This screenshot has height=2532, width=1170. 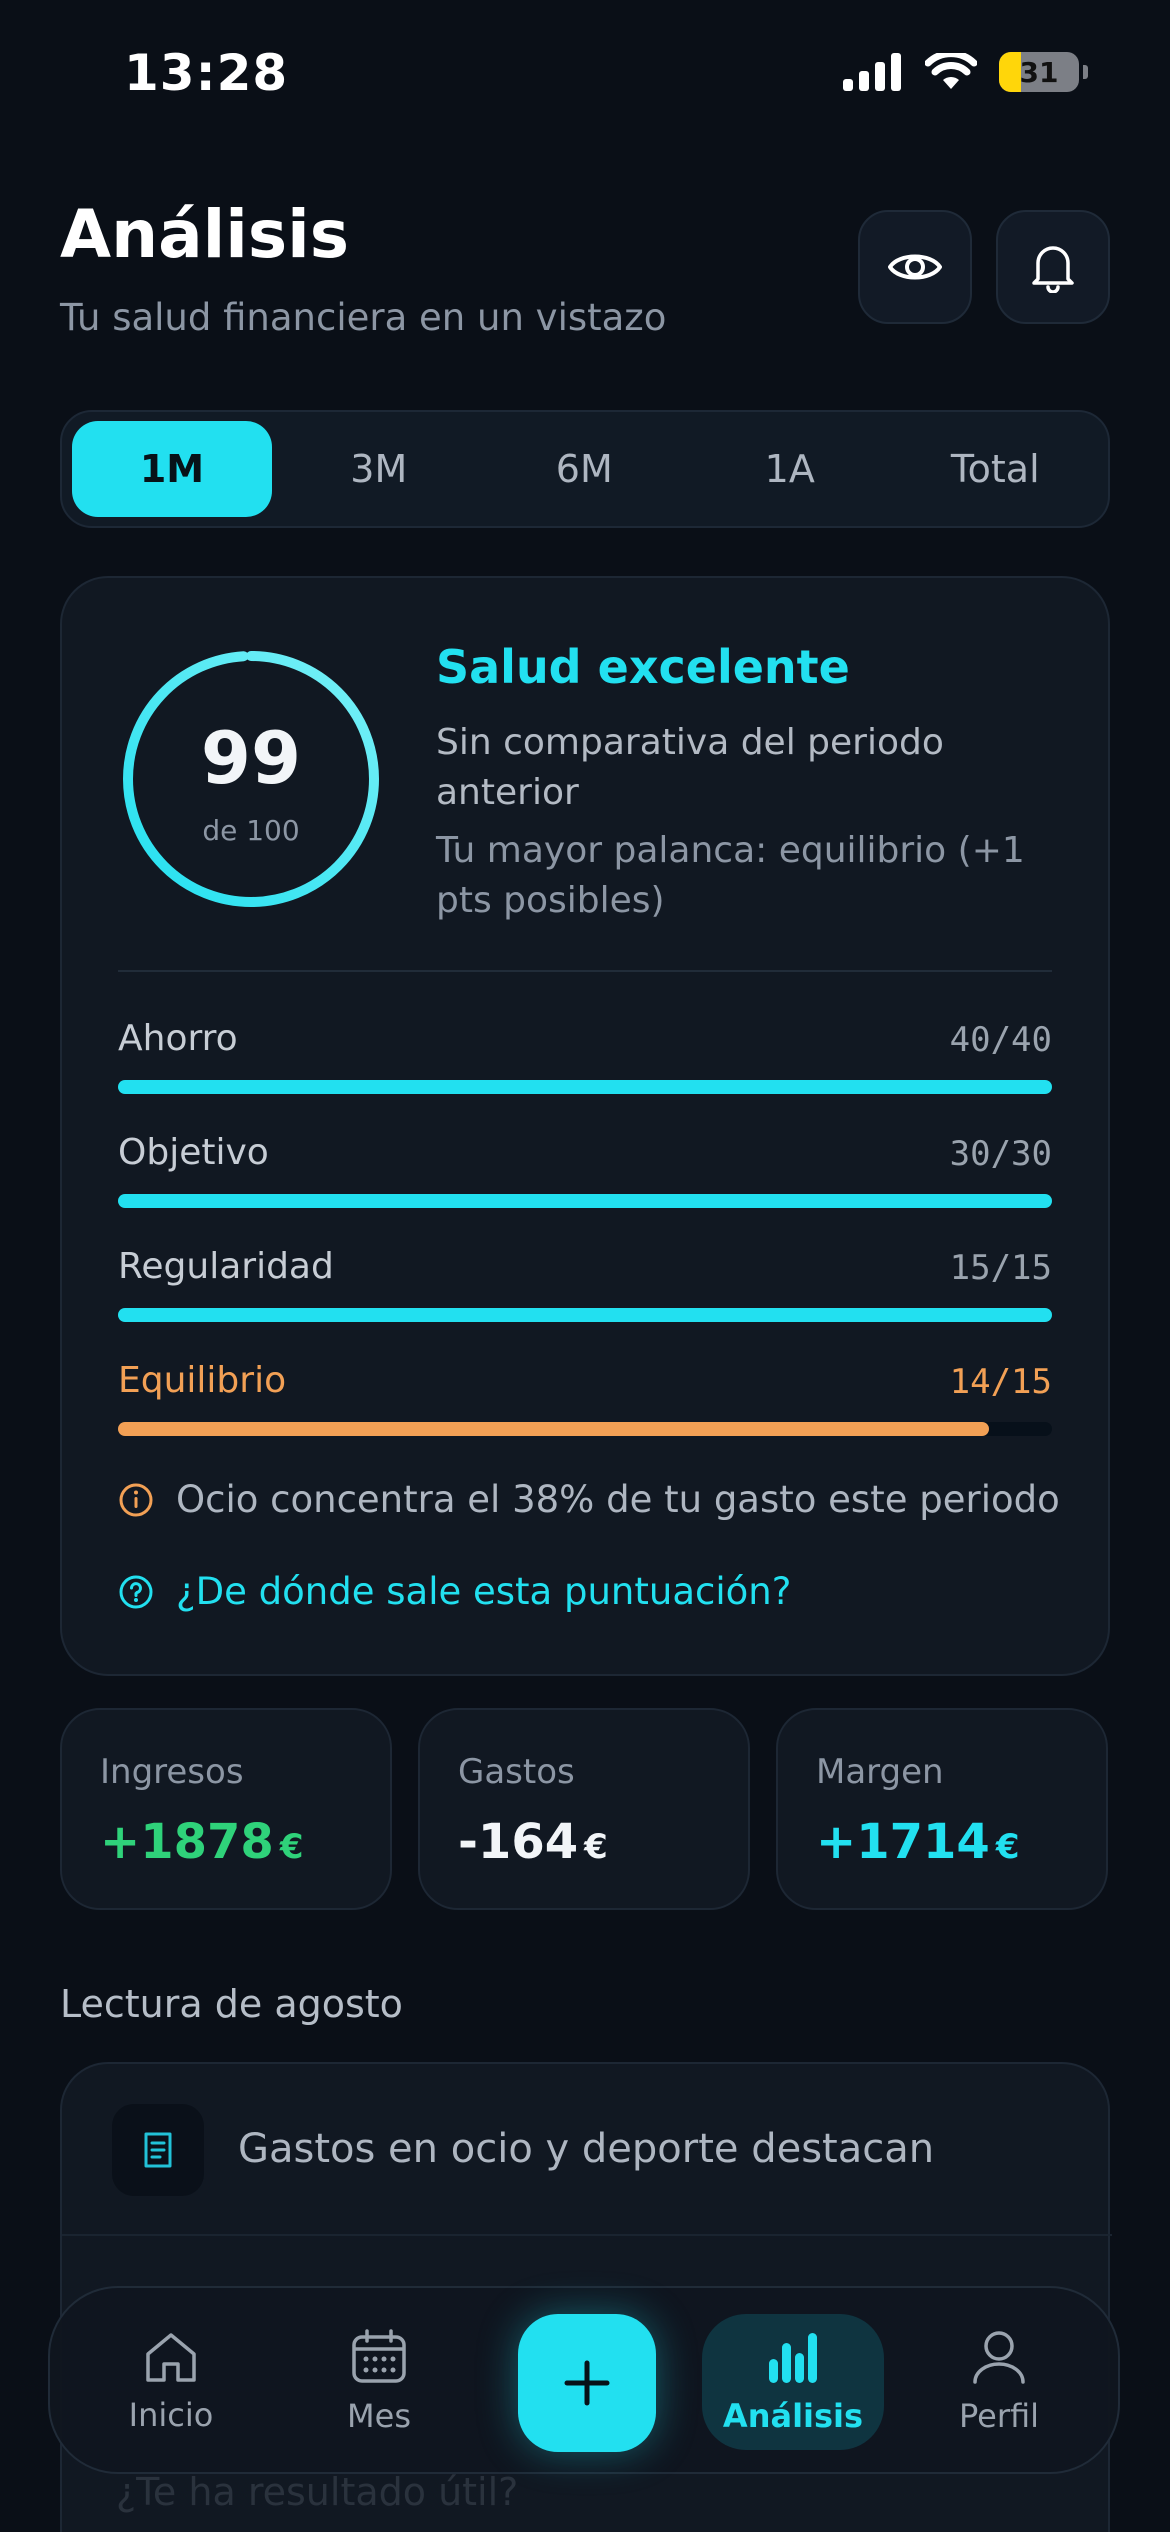 What do you see at coordinates (585, 1315) in the screenshot?
I see `metric-bar-regularidad` at bounding box center [585, 1315].